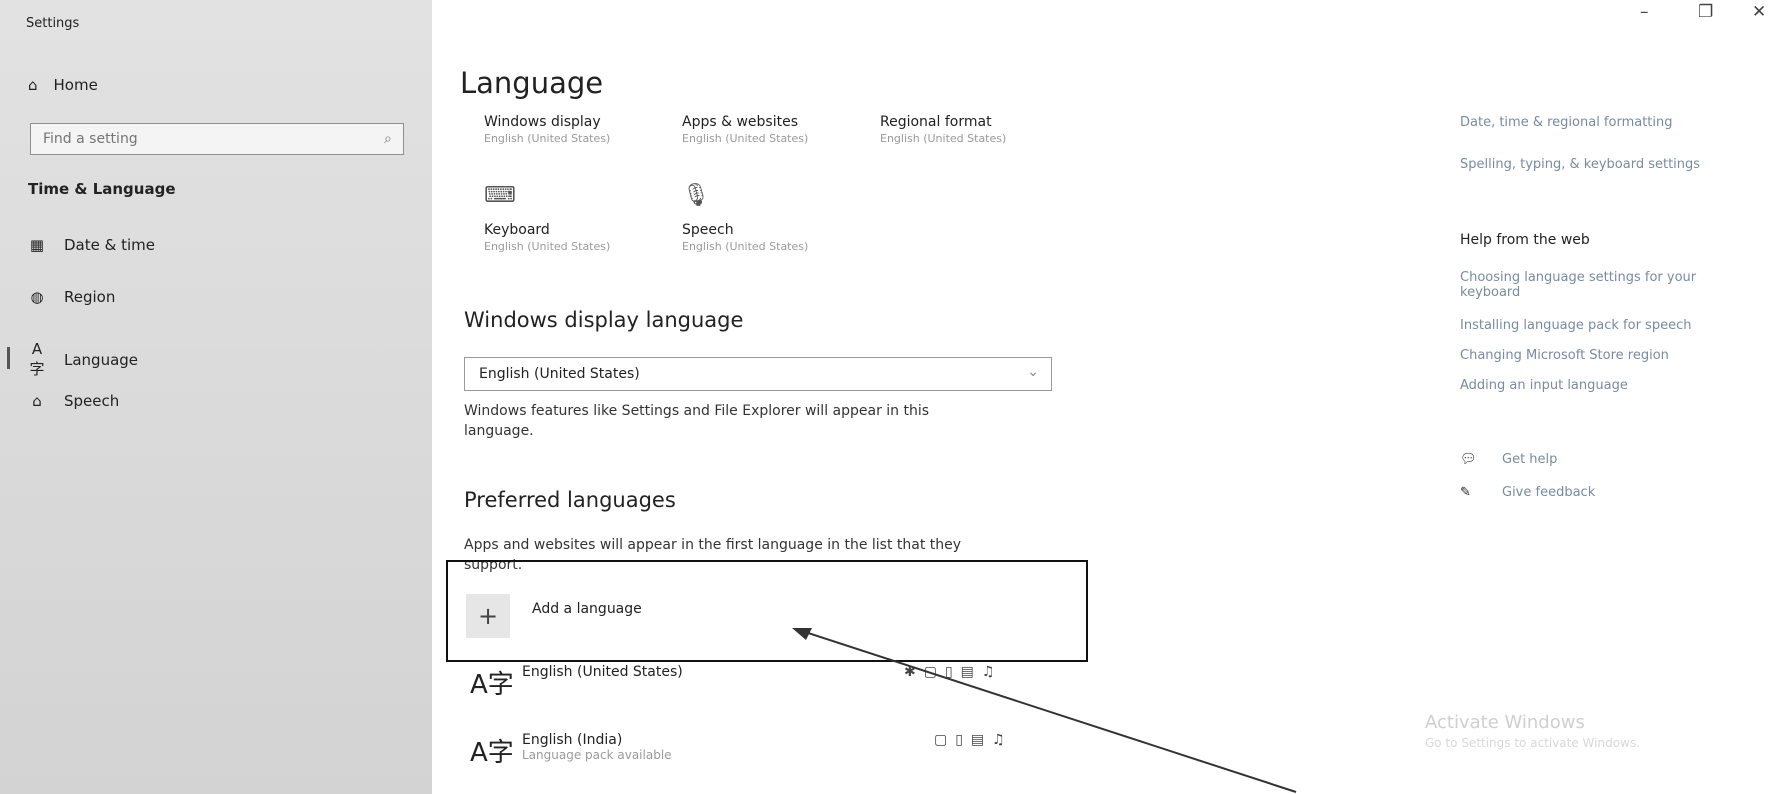  I want to click on display-language-select: English (United States) ⌄, so click(758, 374).